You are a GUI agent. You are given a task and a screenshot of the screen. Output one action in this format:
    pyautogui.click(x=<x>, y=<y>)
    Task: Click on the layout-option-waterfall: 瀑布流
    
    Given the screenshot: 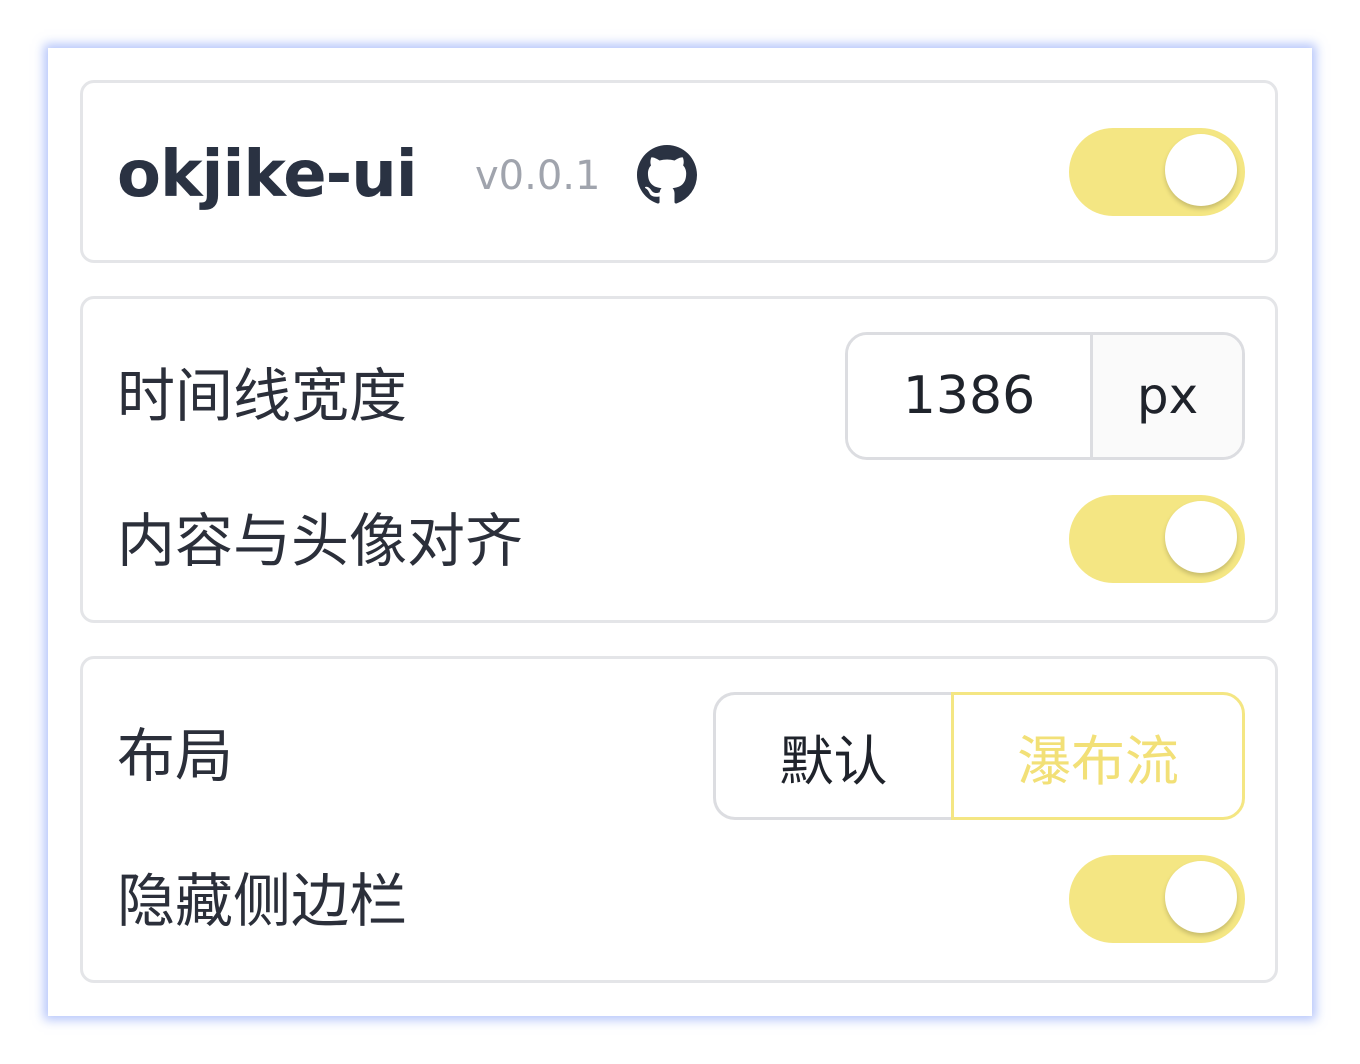 What is the action you would take?
    pyautogui.click(x=1098, y=756)
    